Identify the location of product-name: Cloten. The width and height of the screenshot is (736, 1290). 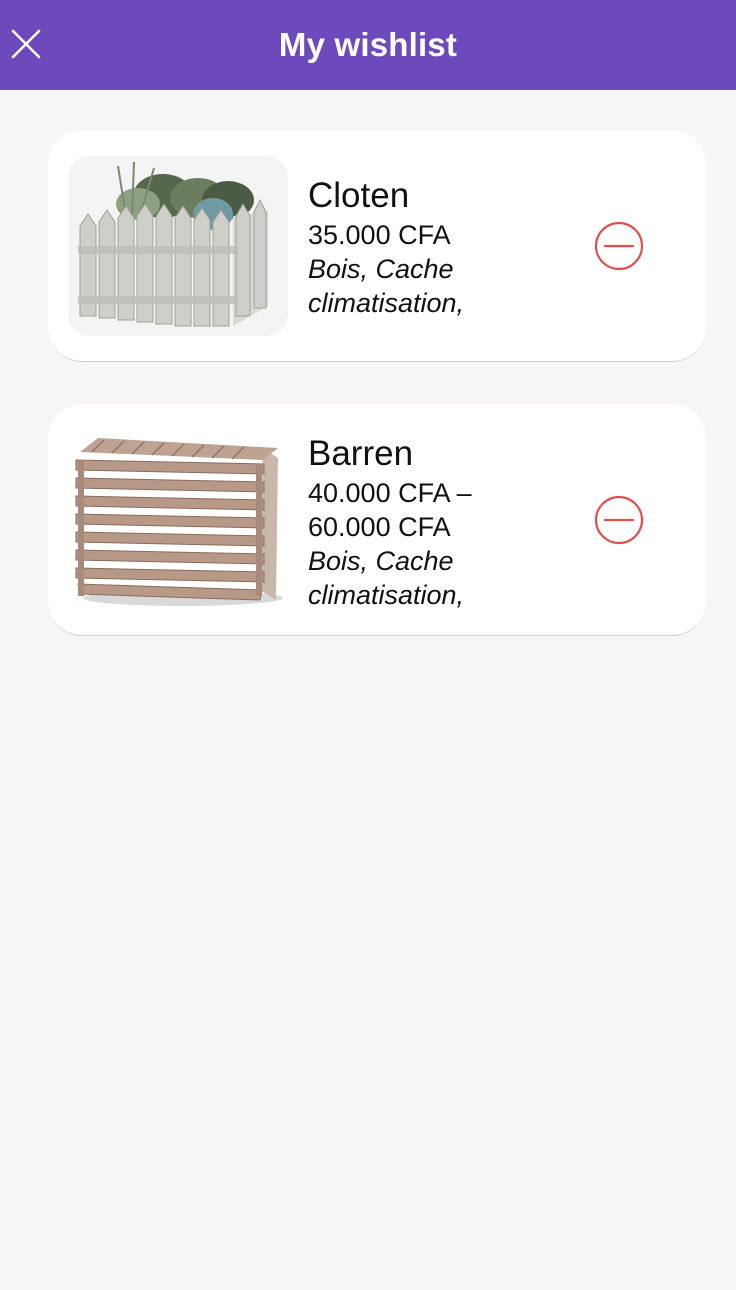
(418, 196).